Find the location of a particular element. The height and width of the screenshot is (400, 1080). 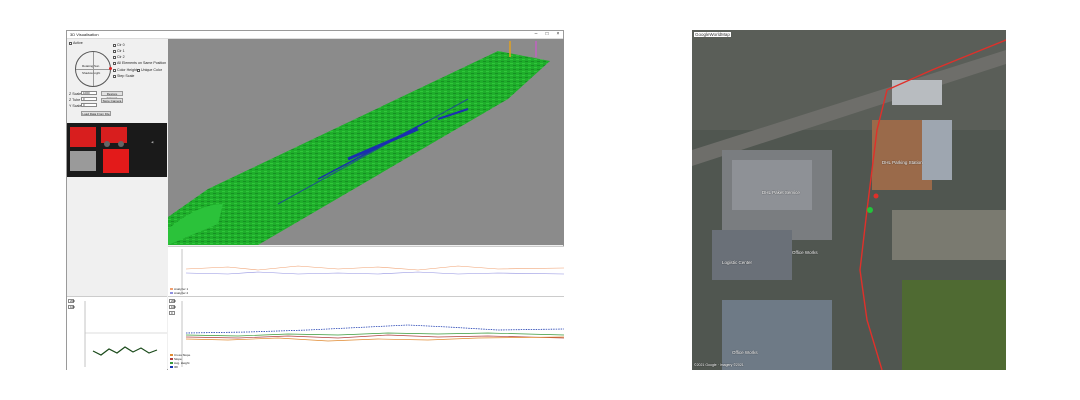

vehicle-front-icon is located at coordinates (83, 137).